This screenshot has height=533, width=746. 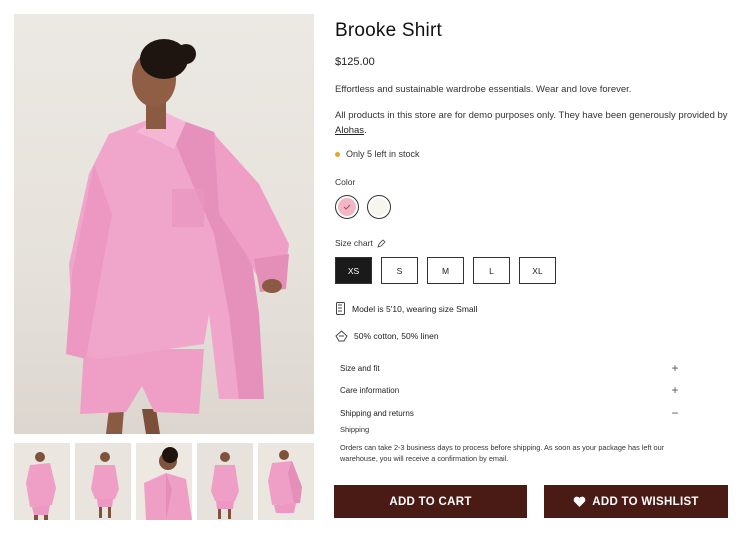 What do you see at coordinates (415, 308) in the screenshot?
I see `model-text: Model is 5'10, wearing size Small` at bounding box center [415, 308].